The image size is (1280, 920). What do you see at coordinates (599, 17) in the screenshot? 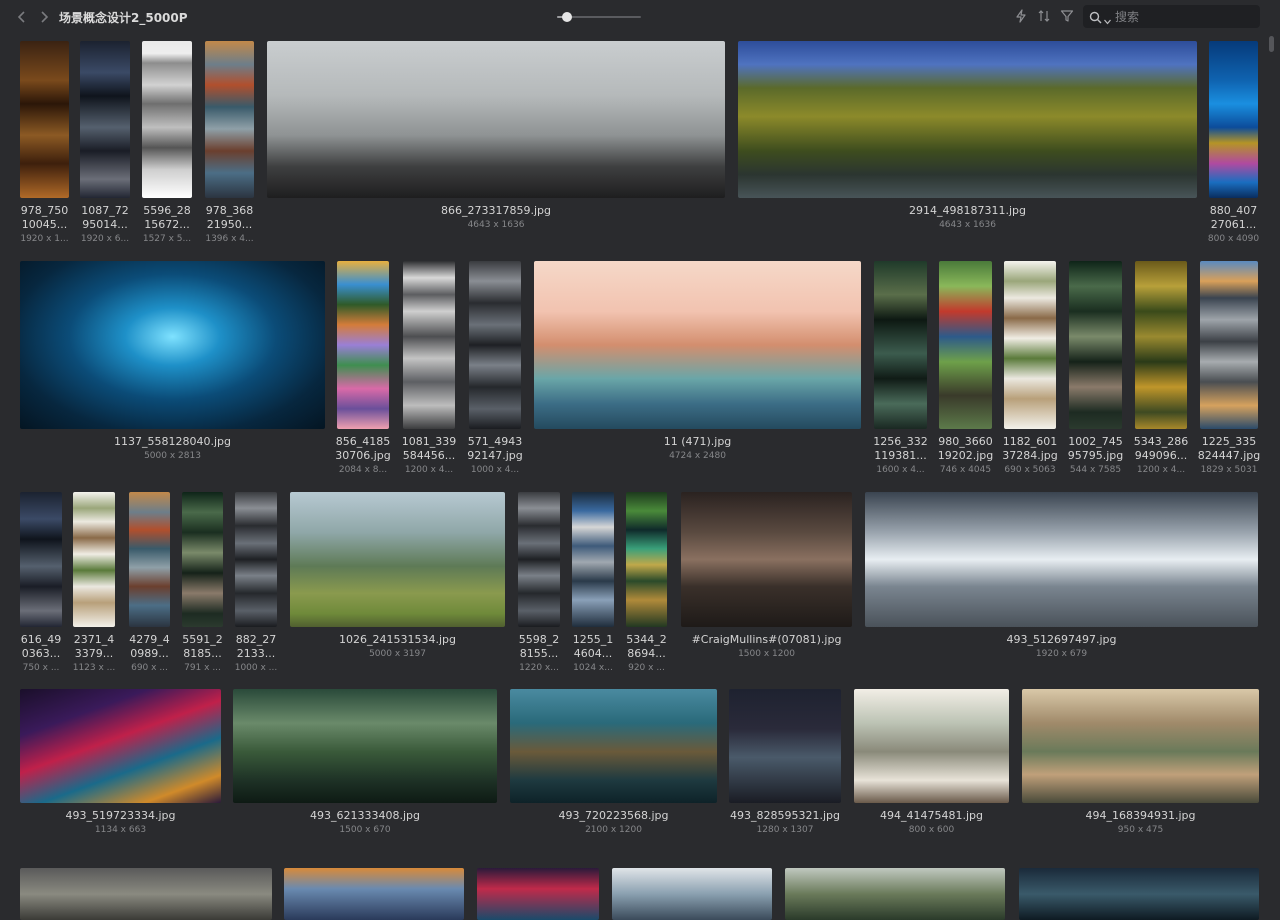
I see `thumbnail-size-slider` at bounding box center [599, 17].